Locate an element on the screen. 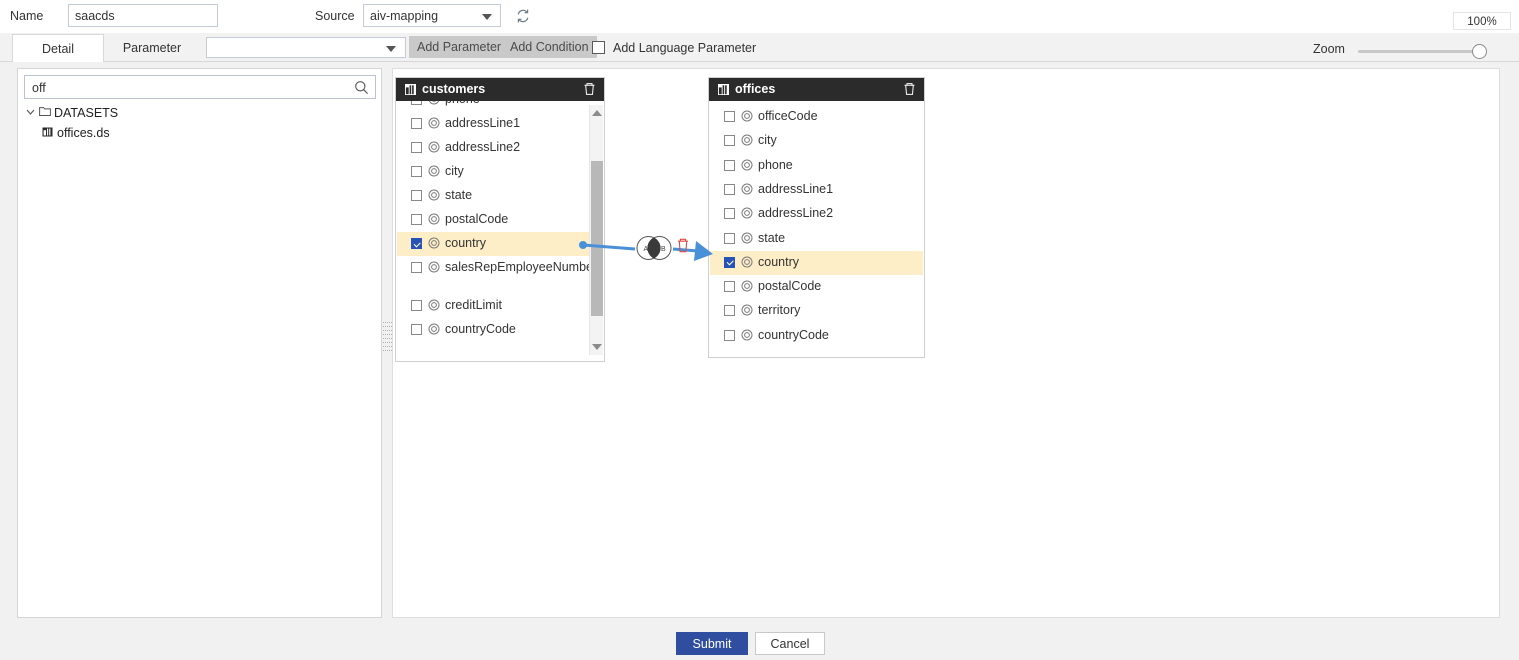  field-name-label: country is located at coordinates (778, 261).